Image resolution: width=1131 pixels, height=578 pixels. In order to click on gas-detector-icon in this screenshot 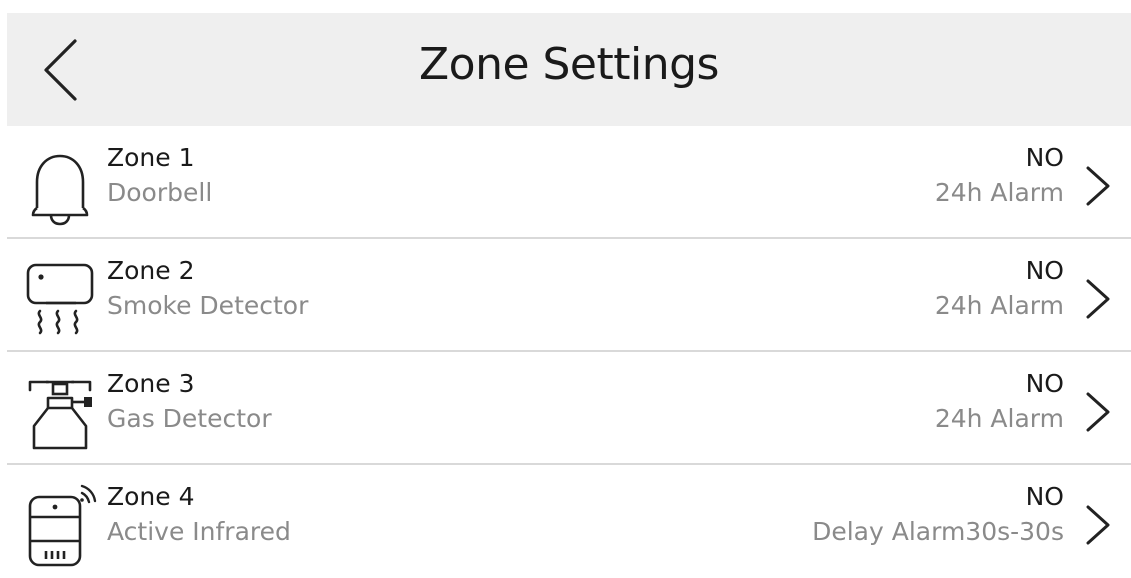, I will do `click(62, 411)`.